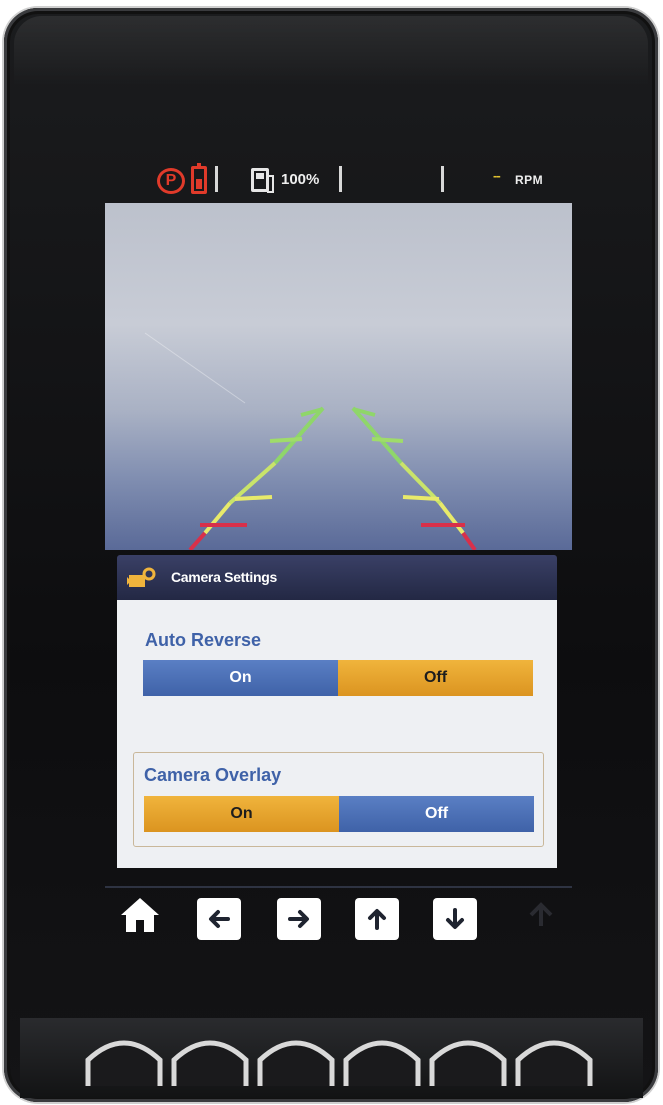  Describe the element at coordinates (241, 814) in the screenshot. I see `camera-overlay-on-button: On` at that location.